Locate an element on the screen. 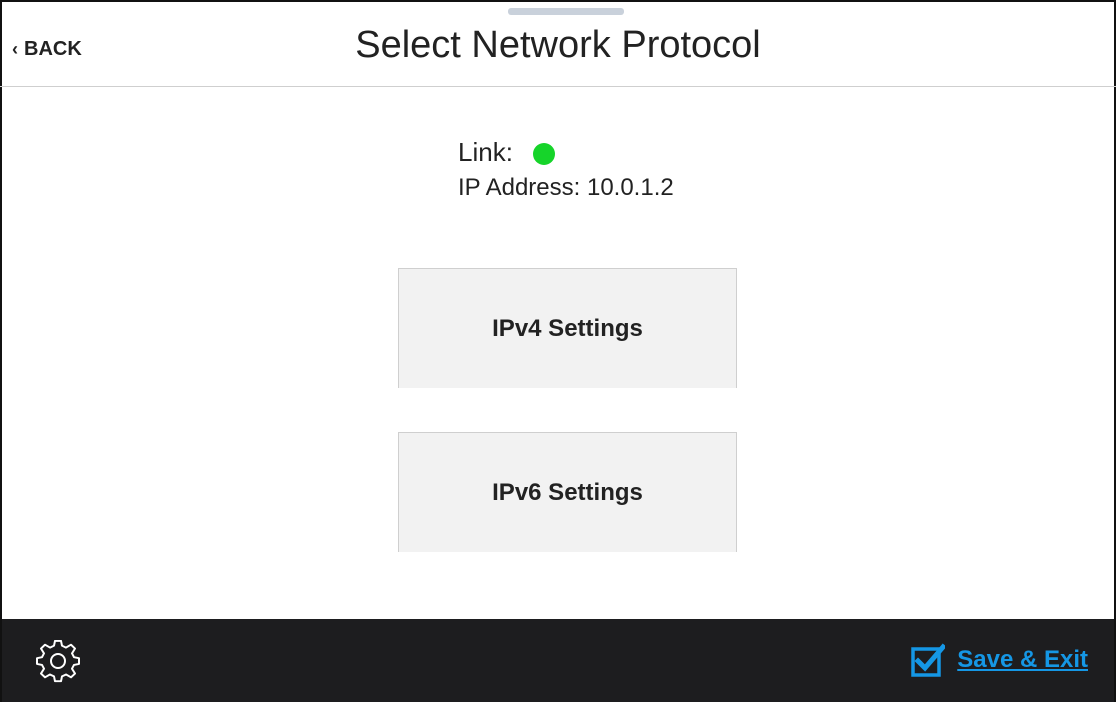 The height and width of the screenshot is (702, 1116). gear-icon is located at coordinates (58, 662).